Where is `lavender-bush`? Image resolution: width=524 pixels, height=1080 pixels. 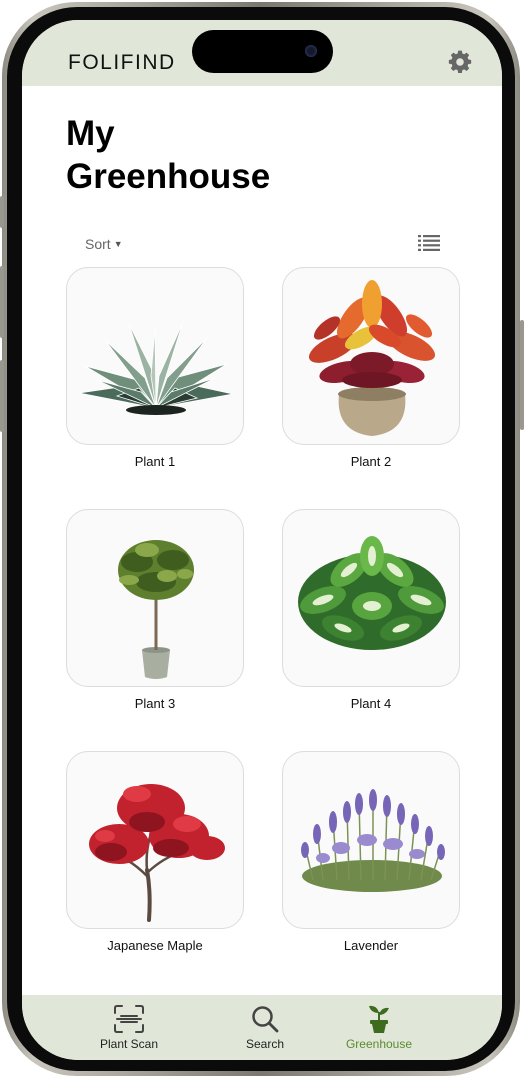
lavender-bush is located at coordinates (373, 840).